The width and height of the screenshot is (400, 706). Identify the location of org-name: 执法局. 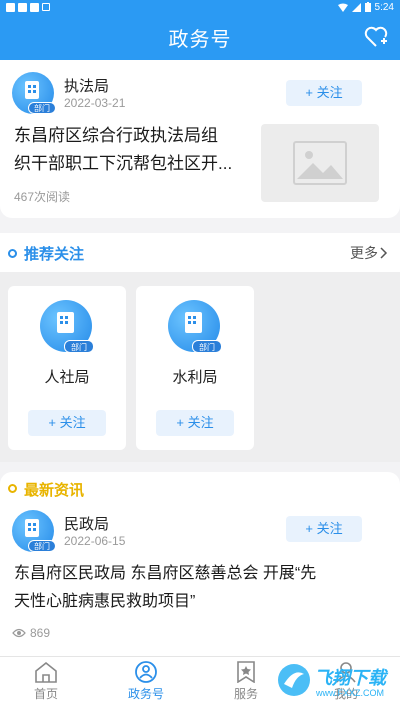
(86, 85).